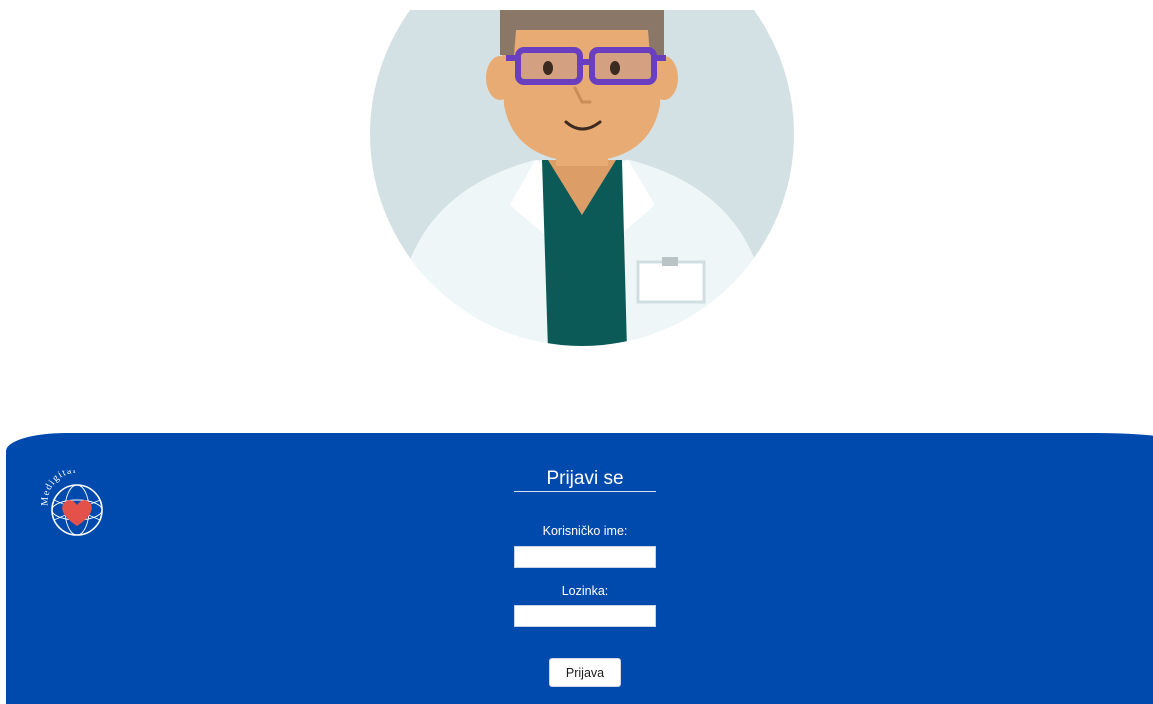 This screenshot has height=704, width=1153. Describe the element at coordinates (585, 531) in the screenshot. I see `username-label: Korisničko ime:` at that location.